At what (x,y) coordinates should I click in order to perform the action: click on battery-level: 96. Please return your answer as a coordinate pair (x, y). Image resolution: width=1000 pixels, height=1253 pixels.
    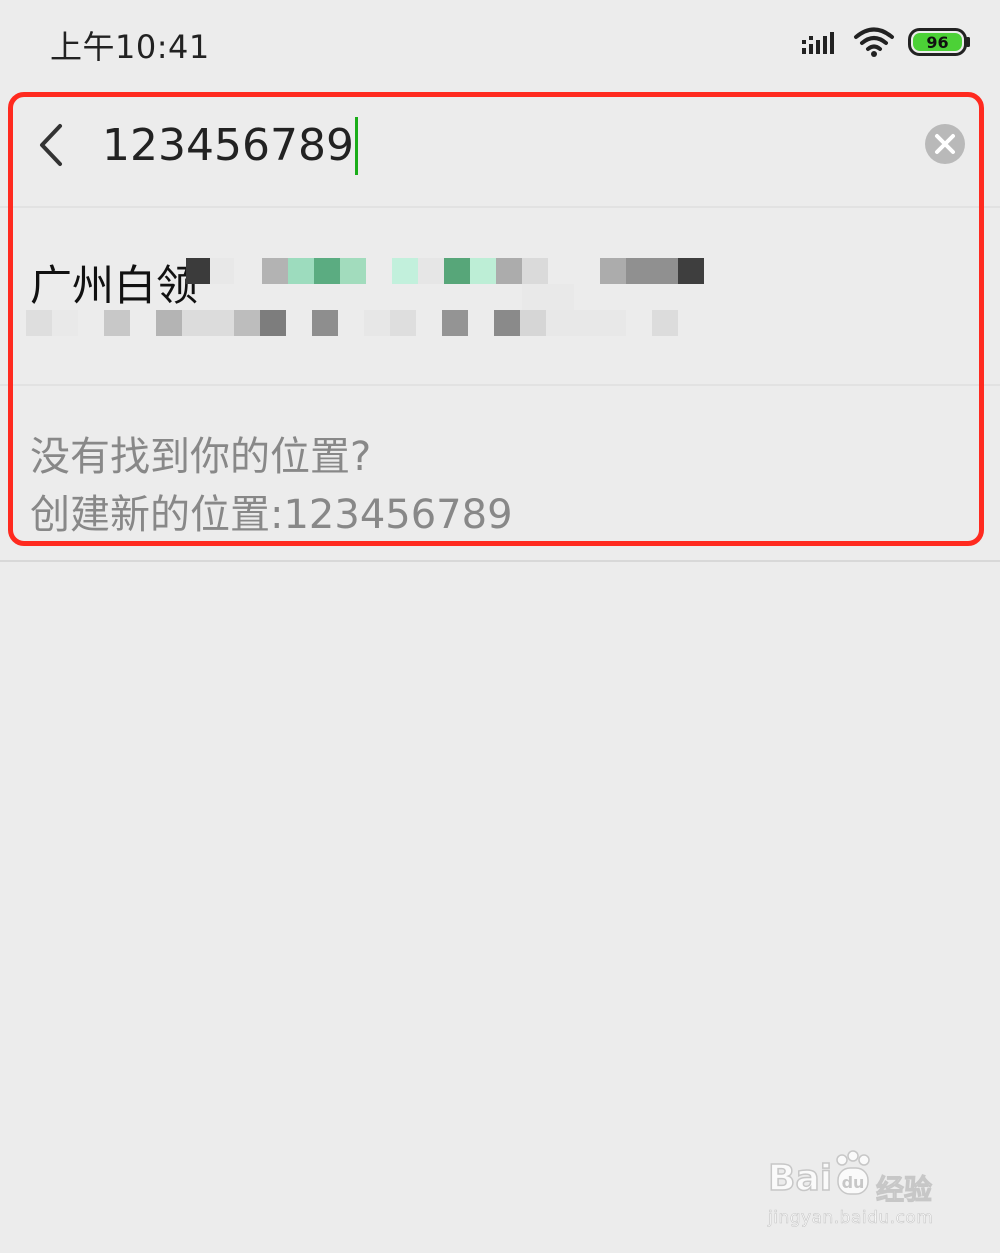
    Looking at the image, I should click on (937, 42).